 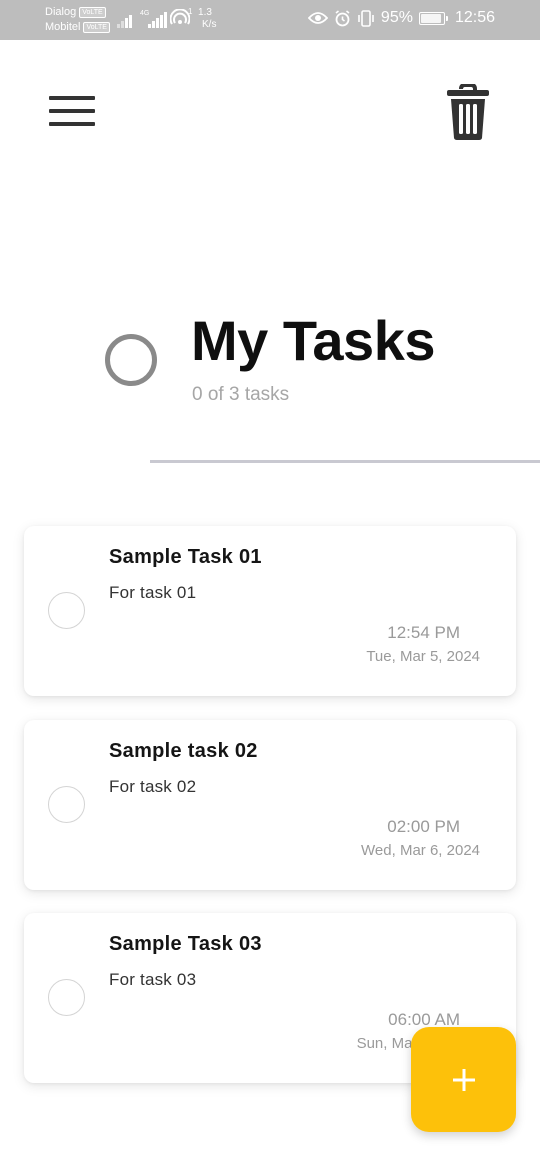 I want to click on plus-icon, so click(x=463, y=1079).